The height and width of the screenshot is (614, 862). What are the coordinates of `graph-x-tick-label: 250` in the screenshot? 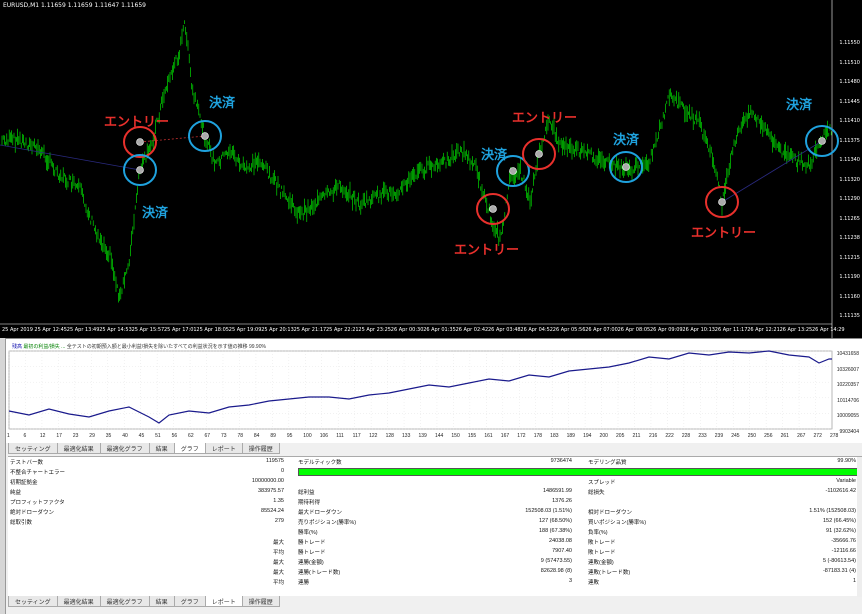 It's located at (752, 436).